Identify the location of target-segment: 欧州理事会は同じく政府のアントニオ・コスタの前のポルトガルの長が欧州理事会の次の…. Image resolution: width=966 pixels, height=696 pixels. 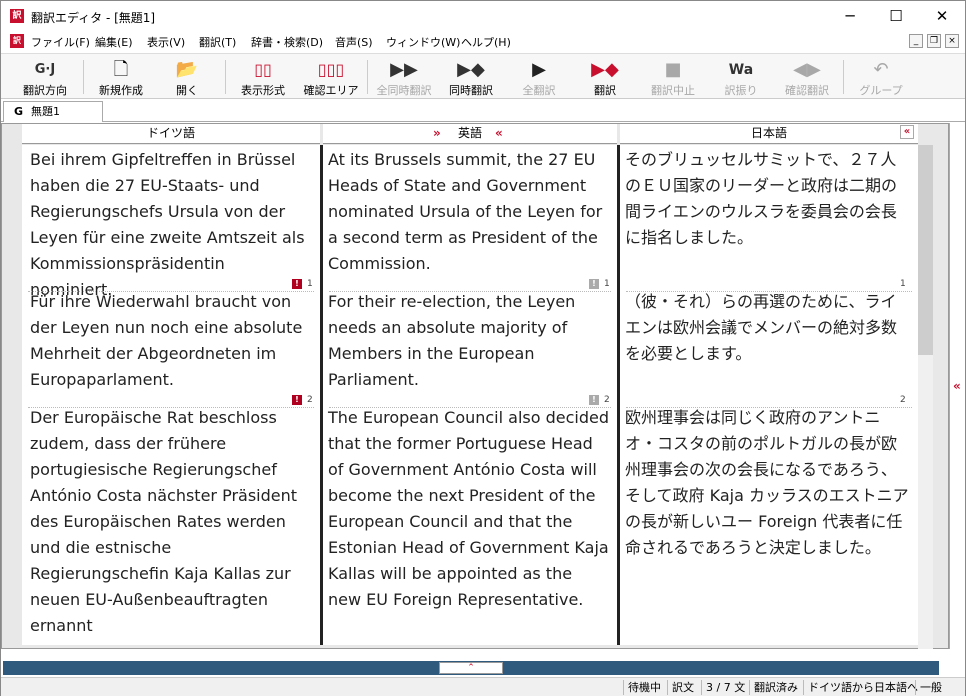
(769, 483).